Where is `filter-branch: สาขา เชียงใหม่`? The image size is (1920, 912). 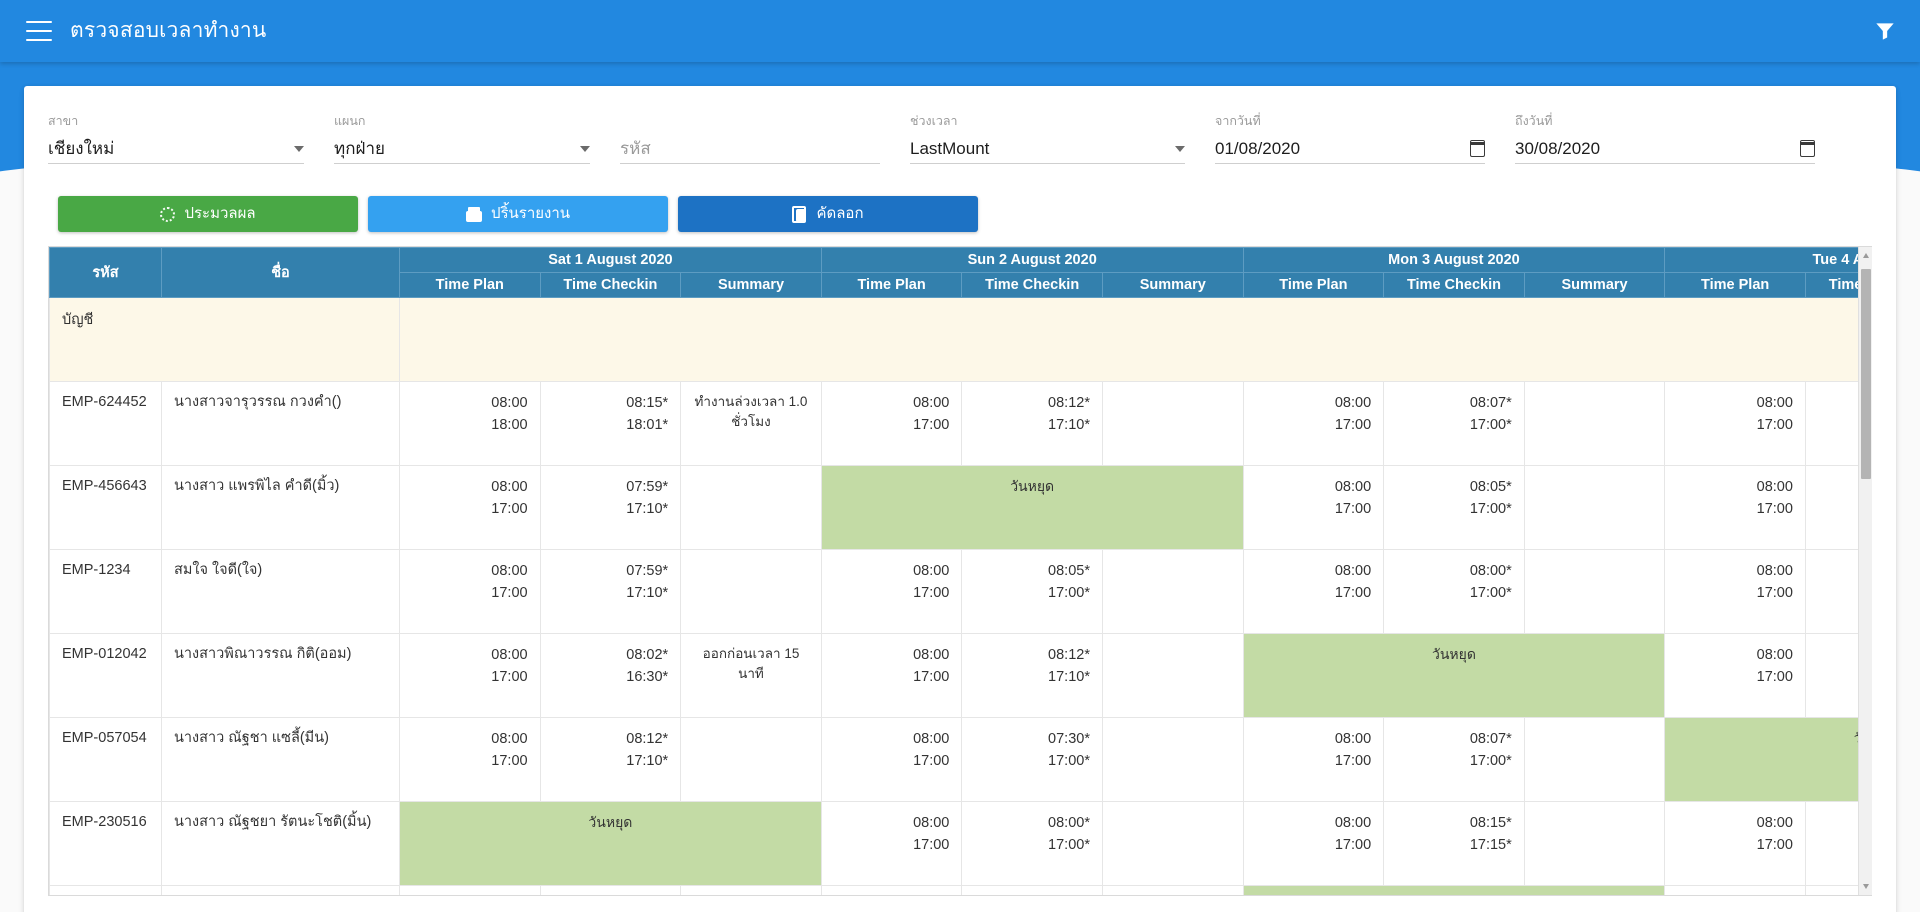 filter-branch: สาขา เชียงใหม่ is located at coordinates (191, 141).